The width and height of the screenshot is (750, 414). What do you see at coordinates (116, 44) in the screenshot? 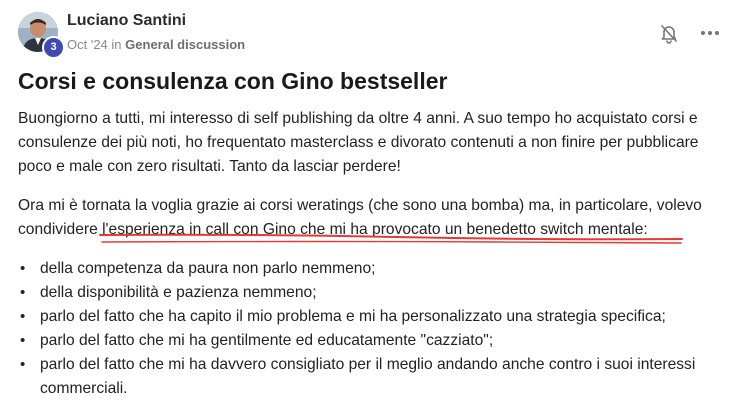
I see `in-label: in` at bounding box center [116, 44].